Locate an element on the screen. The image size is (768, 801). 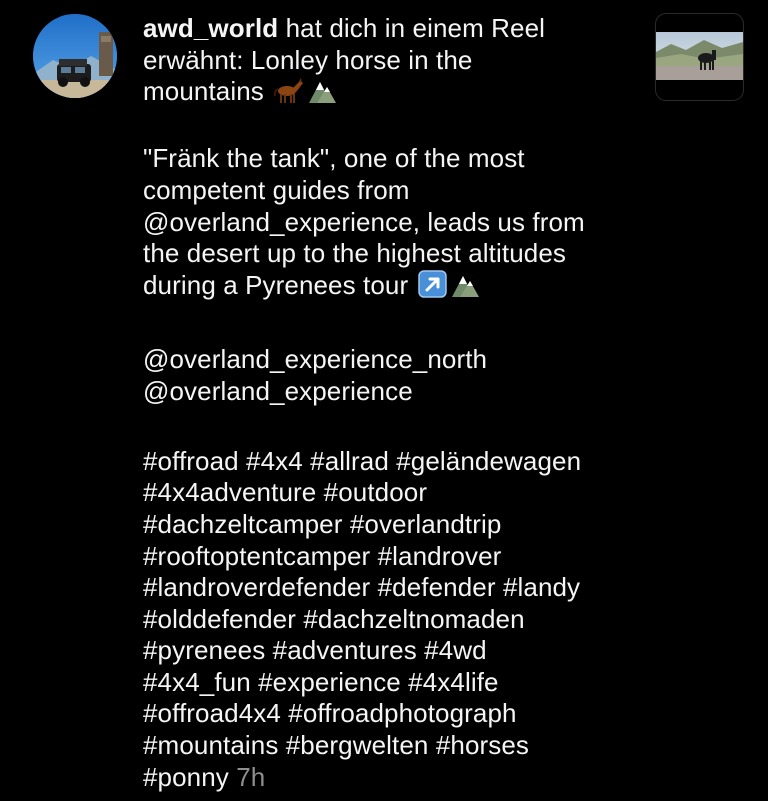
caption-line-5: during a Pyrenees tour is located at coordinates (393, 288).